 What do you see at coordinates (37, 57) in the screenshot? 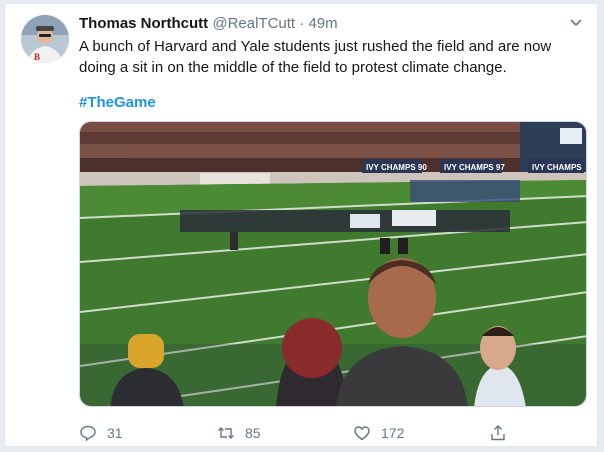
I see `svg-text: B` at bounding box center [37, 57].